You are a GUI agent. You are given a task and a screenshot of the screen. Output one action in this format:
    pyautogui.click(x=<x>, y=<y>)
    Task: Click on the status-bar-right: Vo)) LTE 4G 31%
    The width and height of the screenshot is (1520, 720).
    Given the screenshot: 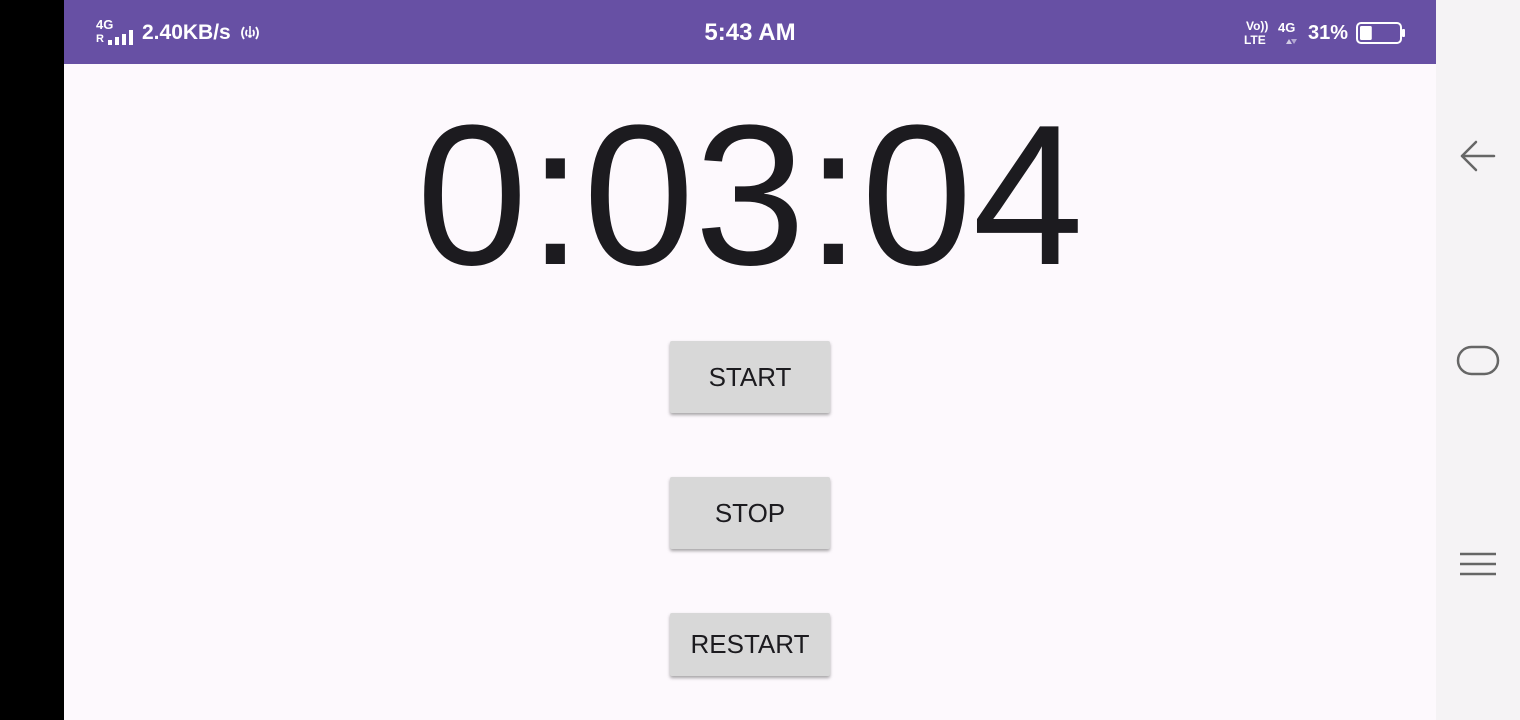 What is the action you would take?
    pyautogui.click(x=1325, y=33)
    